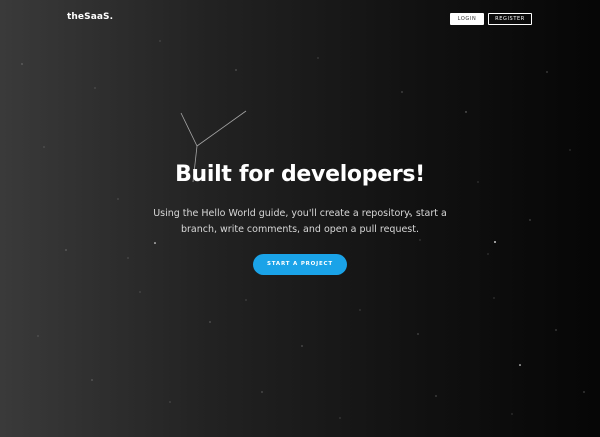 The height and width of the screenshot is (437, 600). Describe the element at coordinates (90, 17) in the screenshot. I see `brand-logo: theSaaS.` at that location.